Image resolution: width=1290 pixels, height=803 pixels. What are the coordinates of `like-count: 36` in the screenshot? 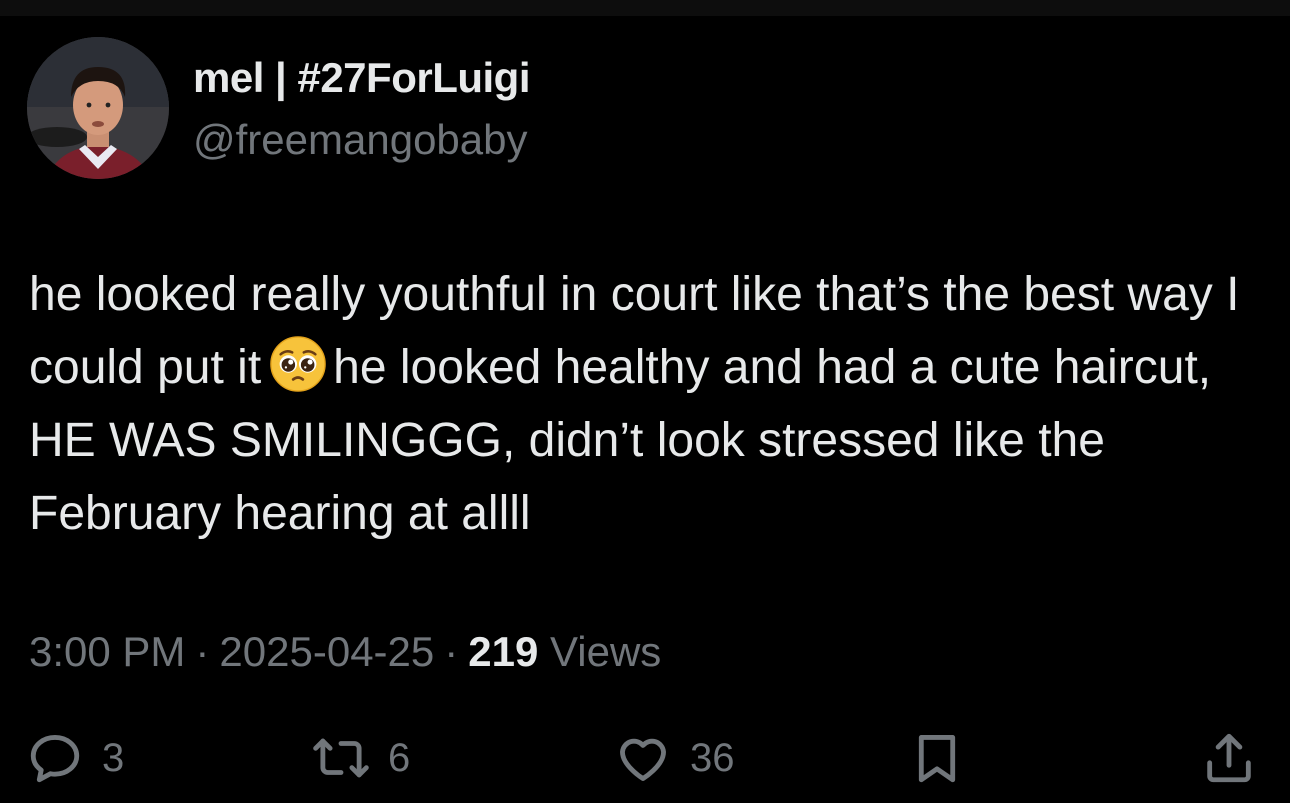 It's located at (712, 757).